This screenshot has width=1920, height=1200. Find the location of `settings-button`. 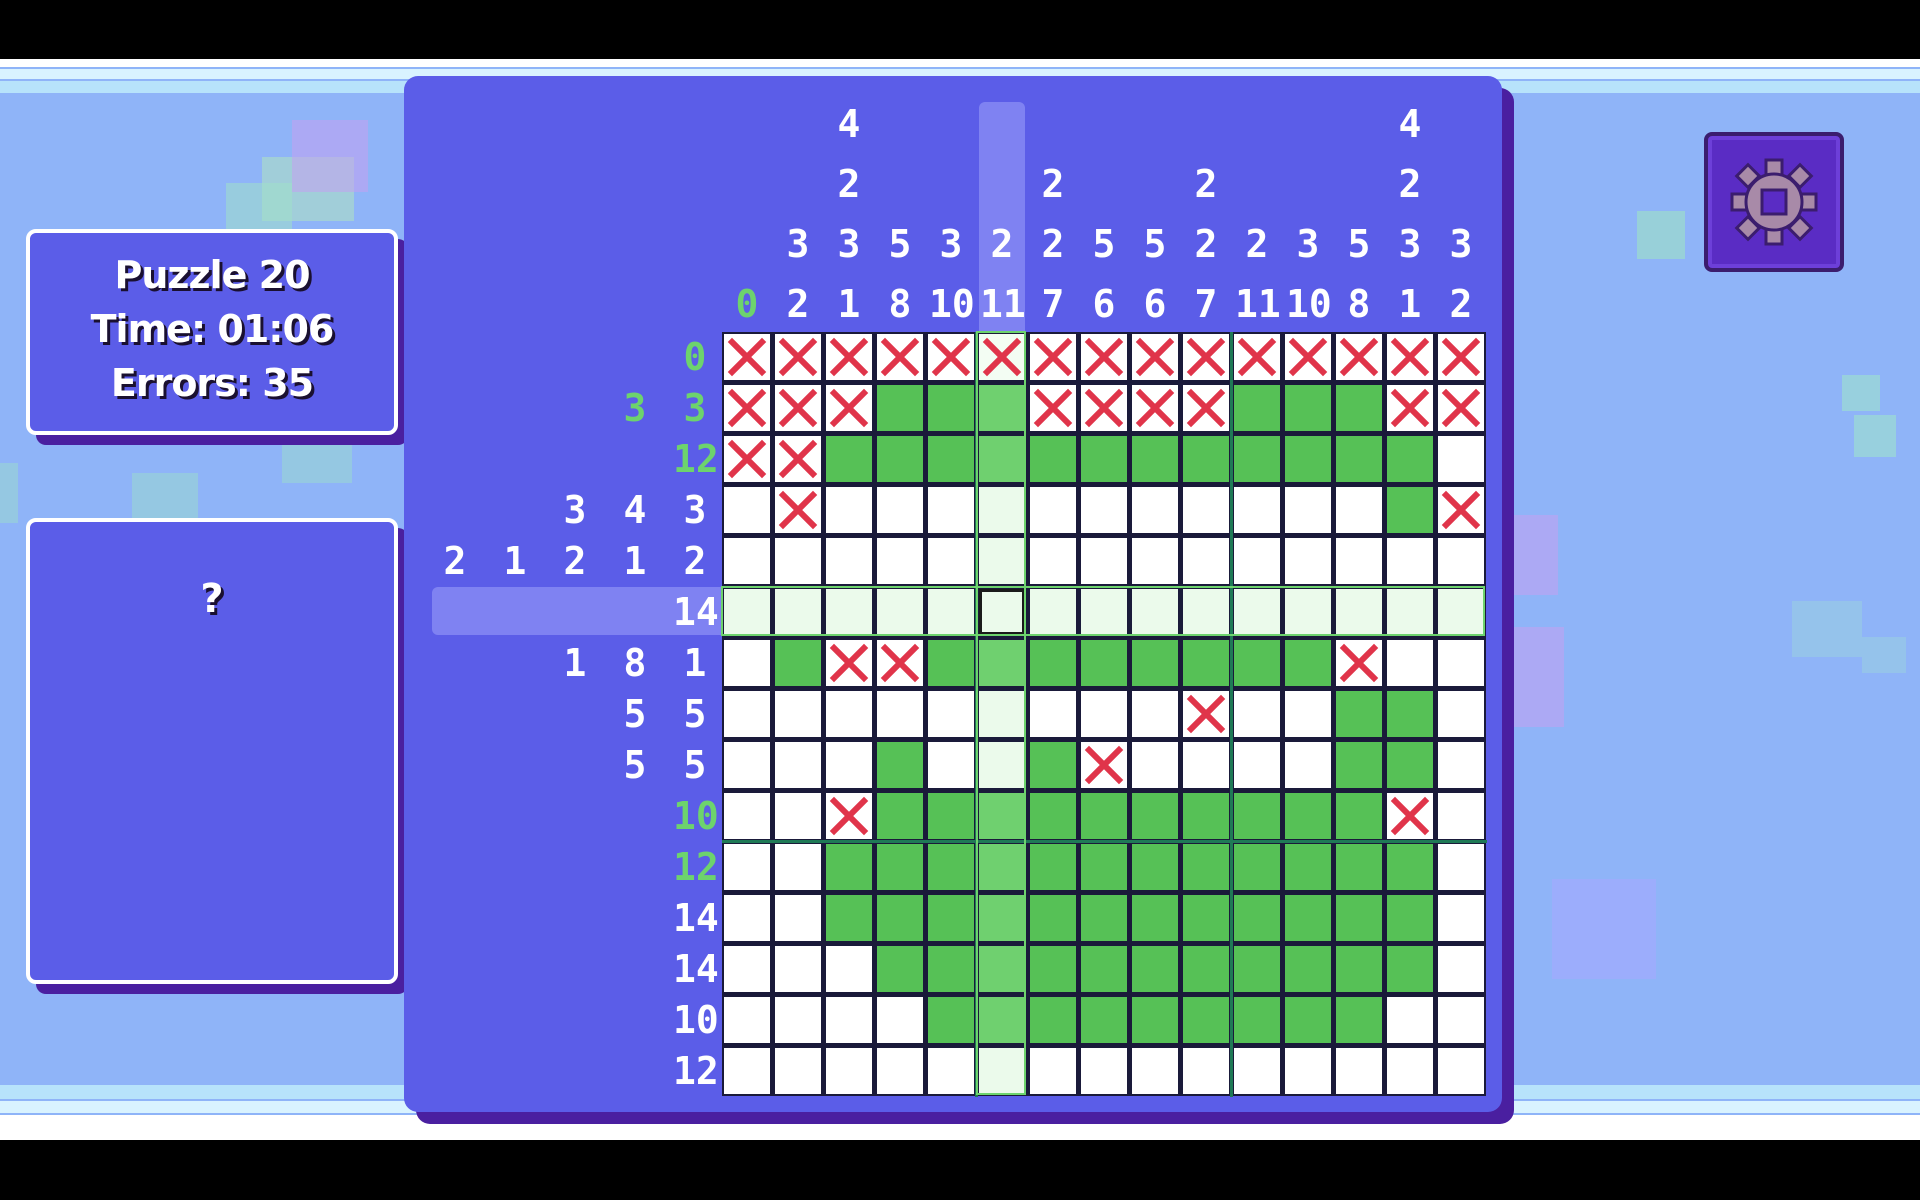

settings-button is located at coordinates (1774, 202).